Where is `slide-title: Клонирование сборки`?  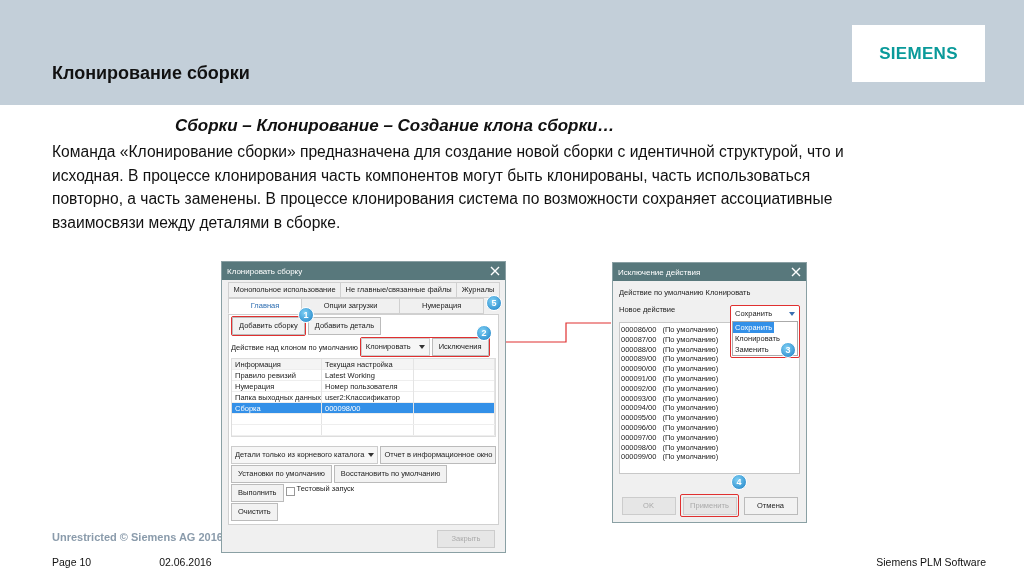
slide-title: Клонирование сборки is located at coordinates (151, 73).